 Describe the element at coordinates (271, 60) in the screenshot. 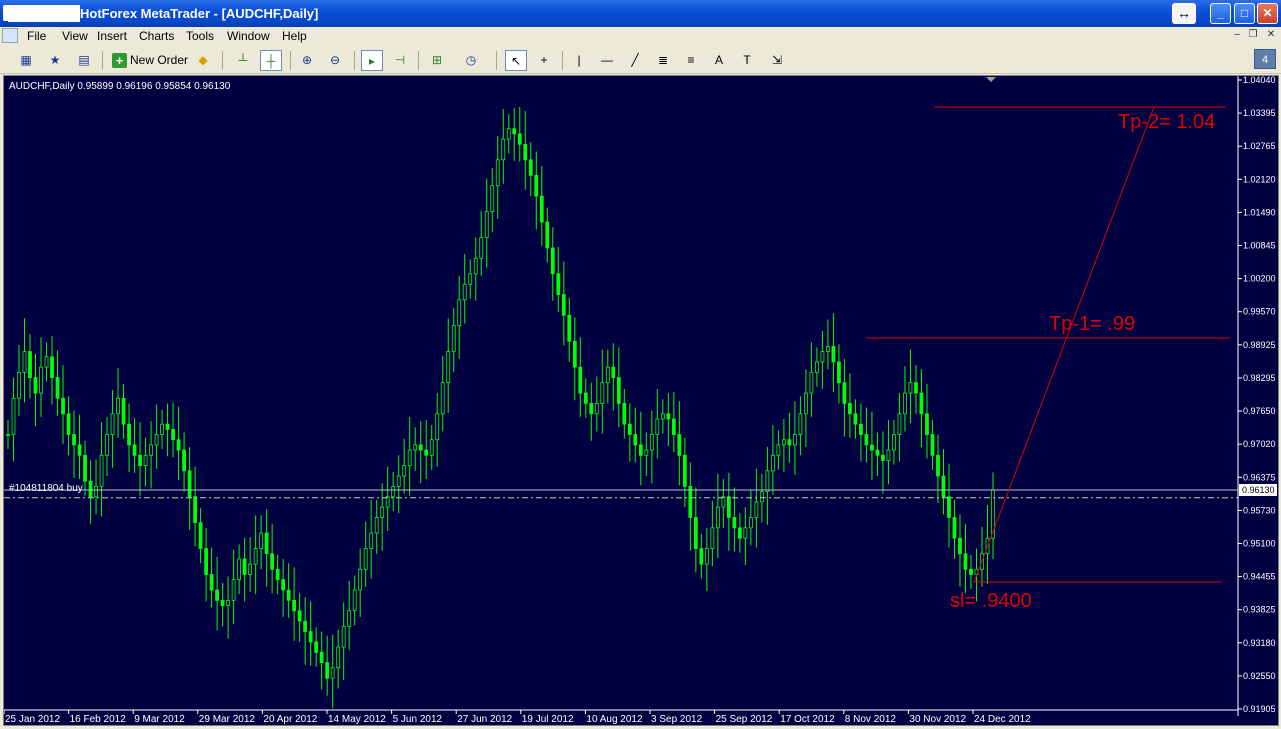

I see `candlestick-icon: ┼` at that location.